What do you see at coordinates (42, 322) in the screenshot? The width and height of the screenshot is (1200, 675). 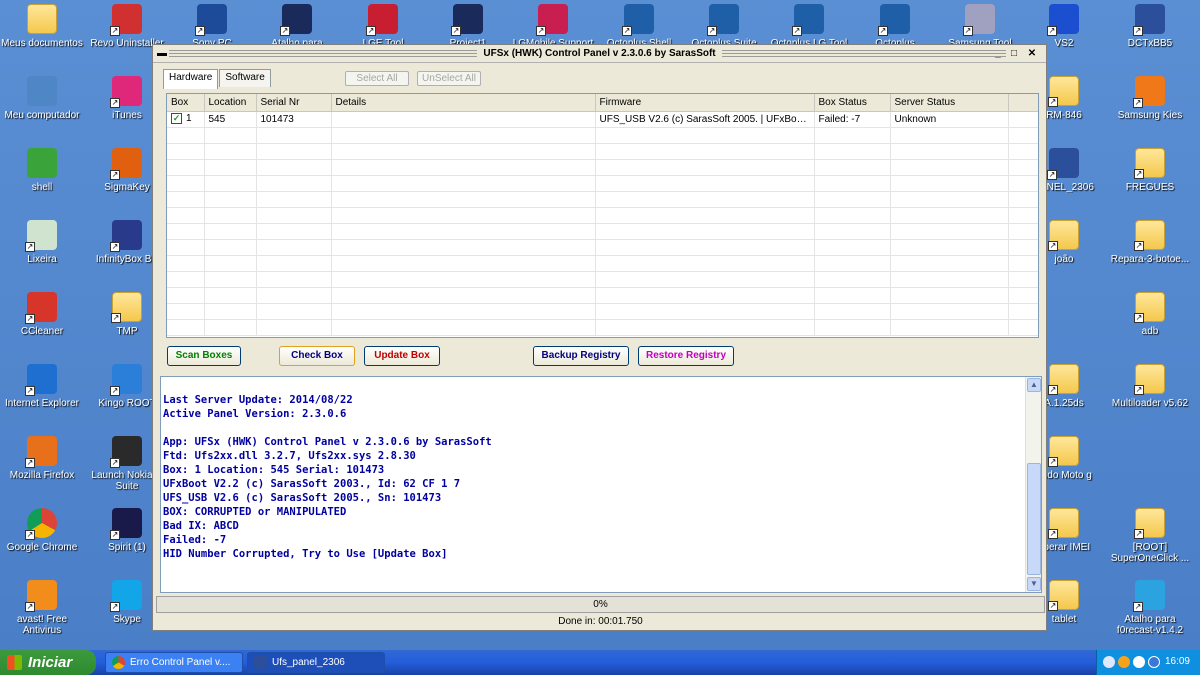 I see `desktop-icon-ccleaner: ↗ CCleaner` at bounding box center [42, 322].